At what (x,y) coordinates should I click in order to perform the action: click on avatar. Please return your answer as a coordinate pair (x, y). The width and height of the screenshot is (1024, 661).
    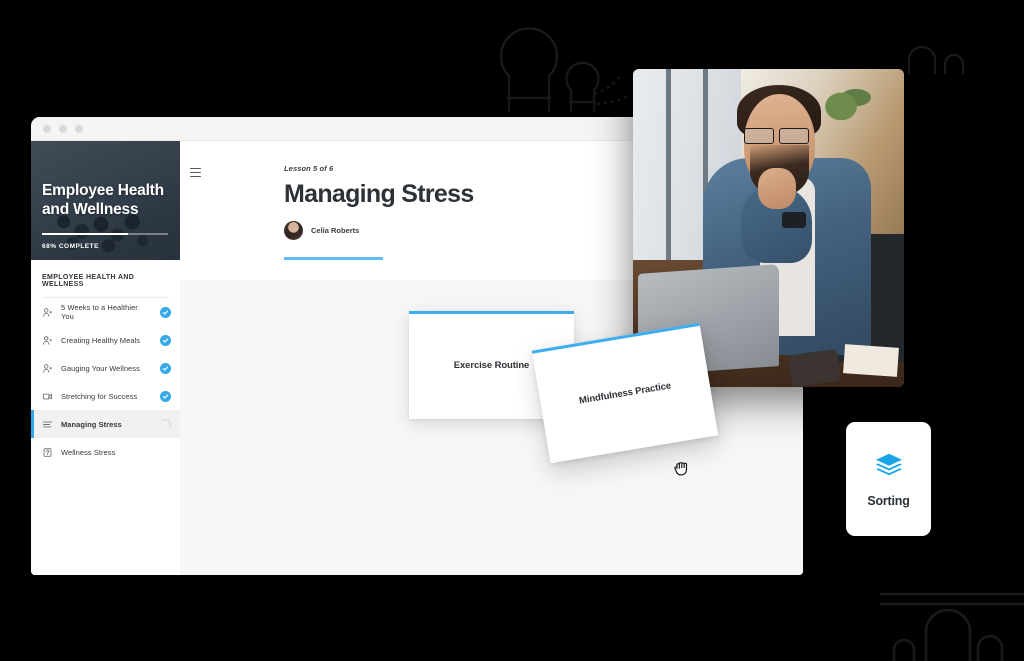
    Looking at the image, I should click on (293, 230).